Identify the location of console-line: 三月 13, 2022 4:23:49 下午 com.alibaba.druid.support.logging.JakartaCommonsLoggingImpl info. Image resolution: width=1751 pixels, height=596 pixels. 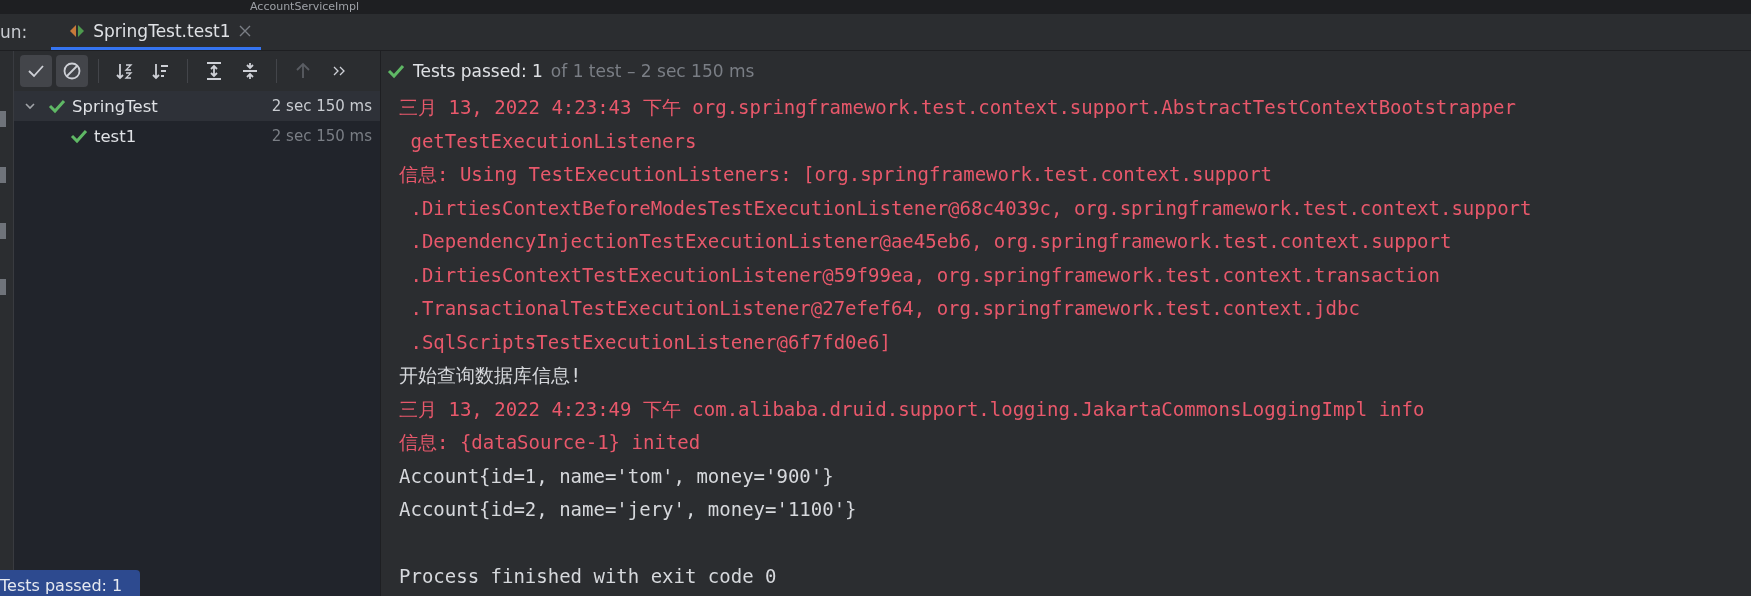
(912, 409).